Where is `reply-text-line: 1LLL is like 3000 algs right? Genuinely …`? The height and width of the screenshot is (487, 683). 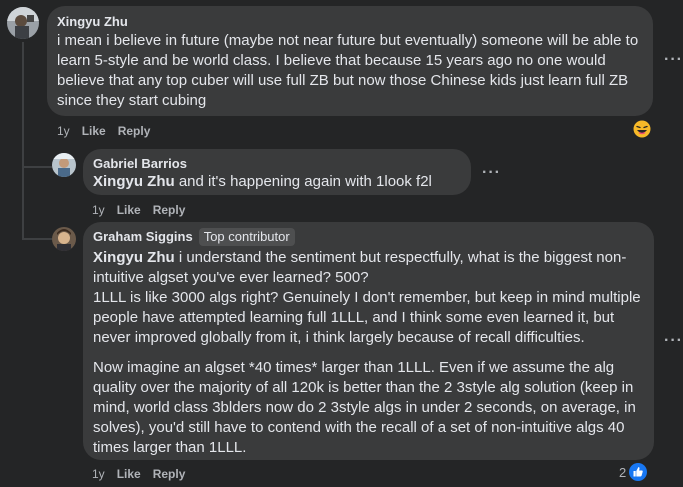
reply-text-line: 1LLL is like 3000 algs right? Genuinely … is located at coordinates (367, 317).